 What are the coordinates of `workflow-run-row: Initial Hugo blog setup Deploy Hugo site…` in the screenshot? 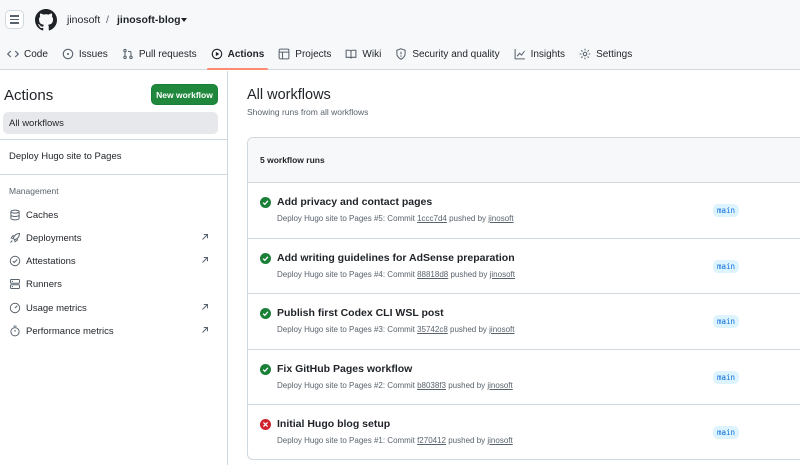 It's located at (524, 432).